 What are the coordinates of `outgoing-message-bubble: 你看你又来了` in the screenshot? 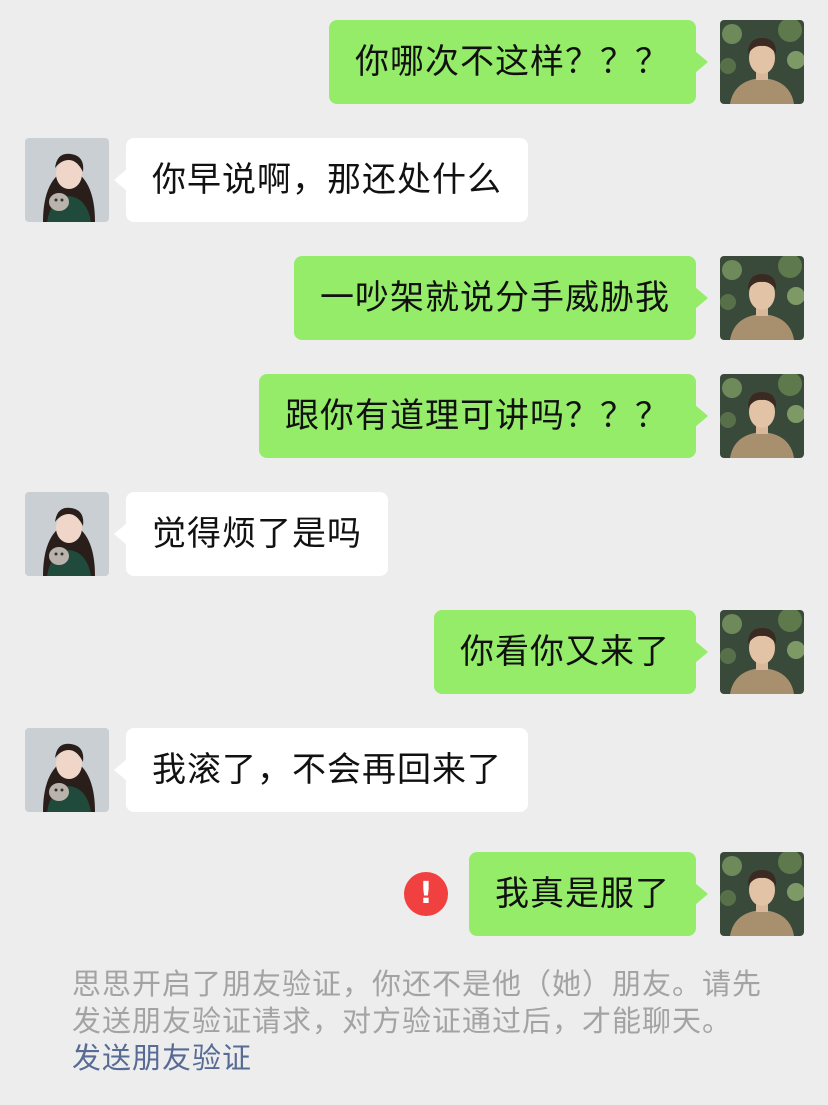 It's located at (571, 652).